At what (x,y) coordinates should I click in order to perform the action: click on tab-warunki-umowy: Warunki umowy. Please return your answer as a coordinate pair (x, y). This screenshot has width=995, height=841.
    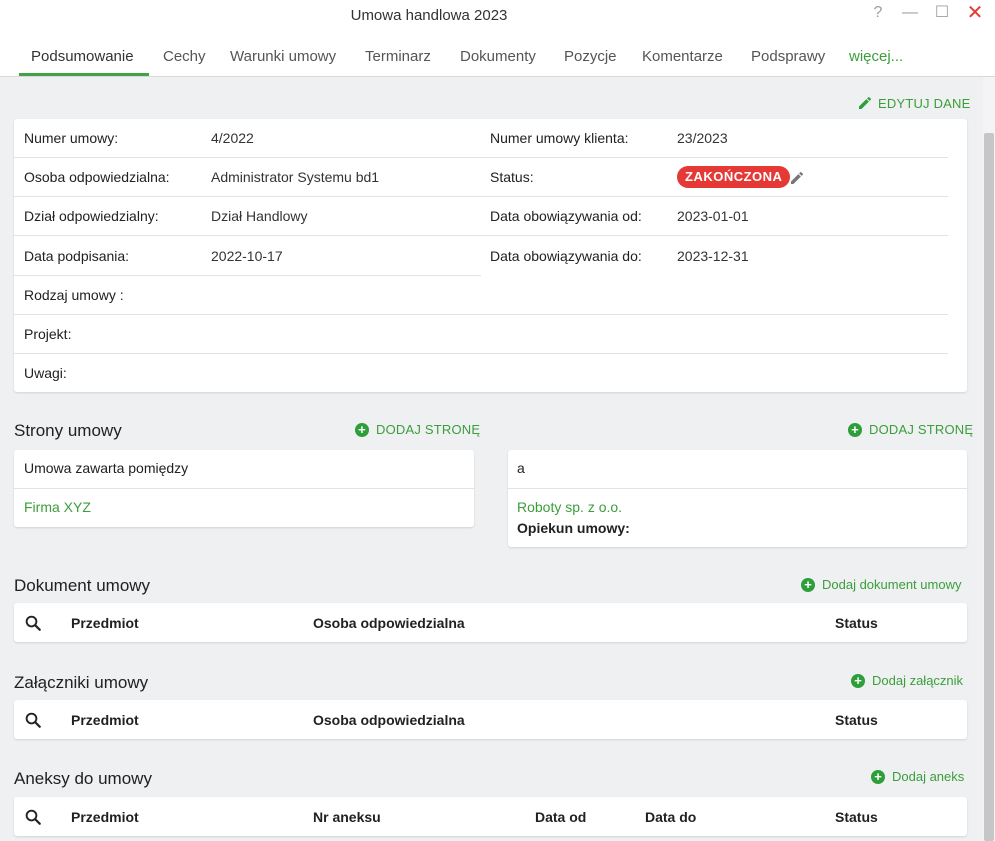
    Looking at the image, I should click on (283, 56).